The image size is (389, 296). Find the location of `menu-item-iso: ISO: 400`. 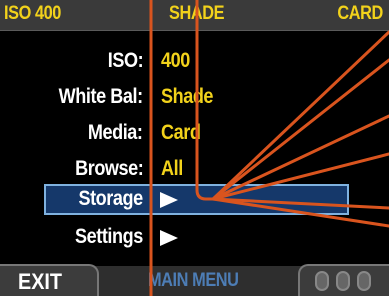

menu-item-iso: ISO: 400 is located at coordinates (194, 62).